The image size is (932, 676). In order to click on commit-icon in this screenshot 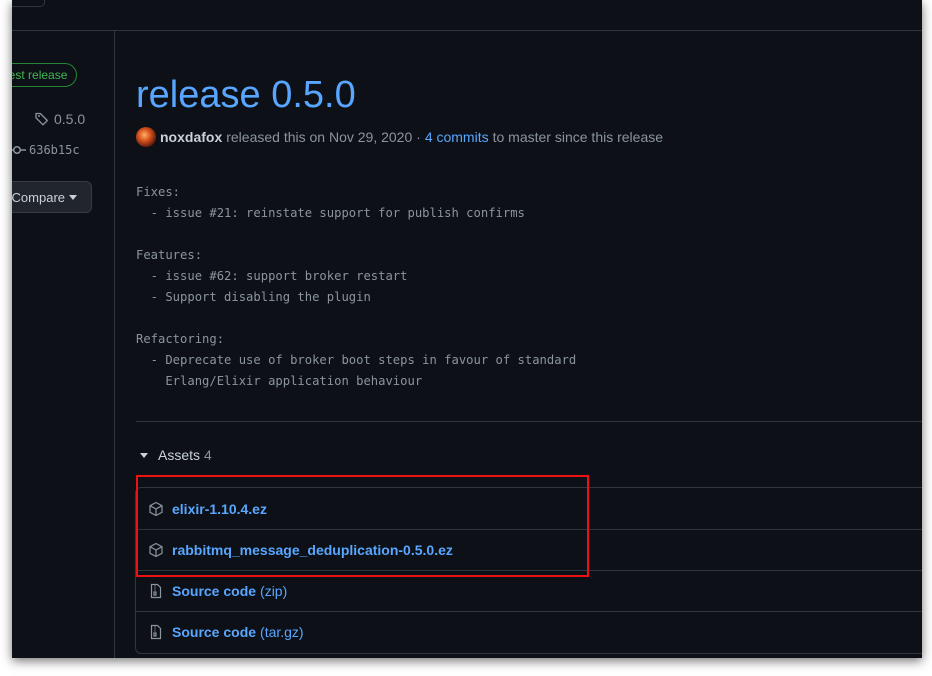, I will do `click(19, 150)`.